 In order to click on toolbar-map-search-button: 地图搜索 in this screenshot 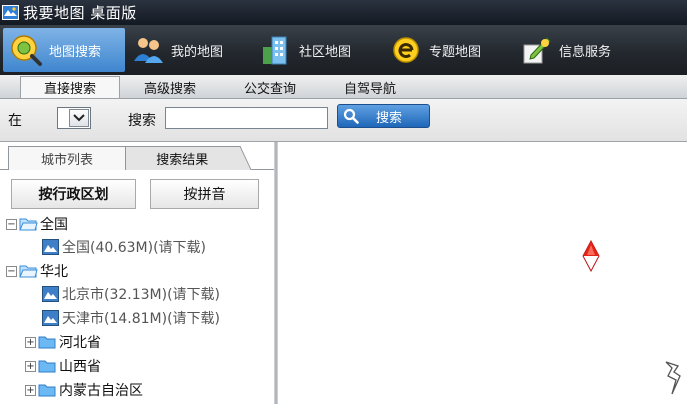, I will do `click(64, 50)`.